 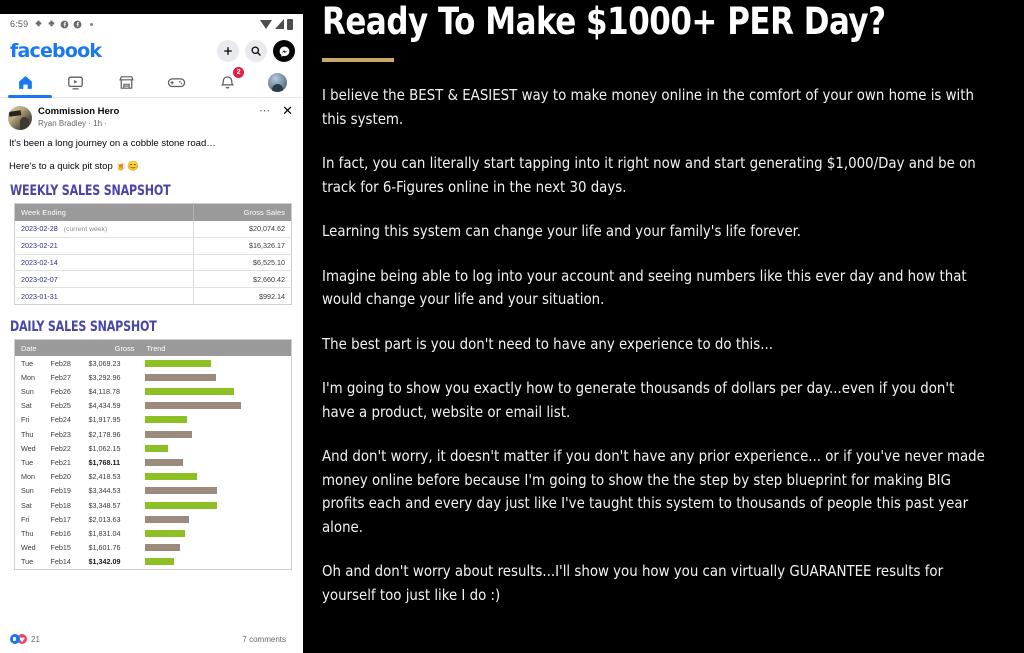 What do you see at coordinates (153, 519) in the screenshot?
I see `table-row: Fri Feb17 $2,013.63` at bounding box center [153, 519].